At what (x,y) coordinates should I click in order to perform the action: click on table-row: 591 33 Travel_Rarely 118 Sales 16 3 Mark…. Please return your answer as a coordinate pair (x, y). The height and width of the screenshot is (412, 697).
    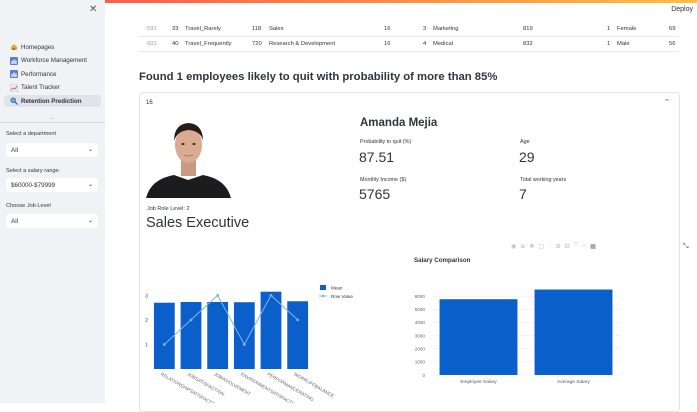
    Looking at the image, I should click on (409, 29).